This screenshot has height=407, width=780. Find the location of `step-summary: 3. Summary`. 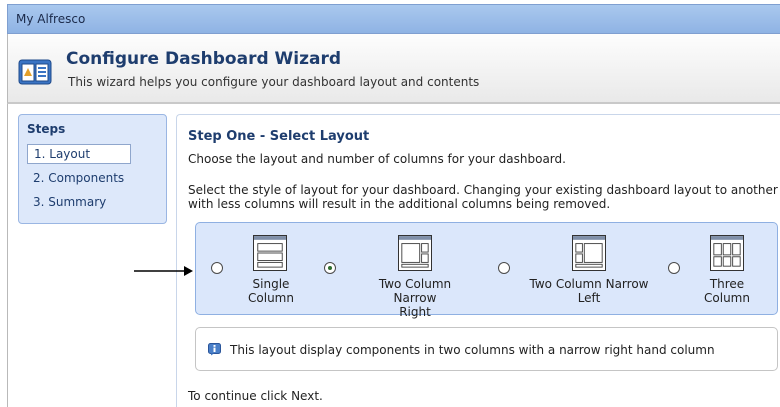

step-summary: 3. Summary is located at coordinates (66, 202).